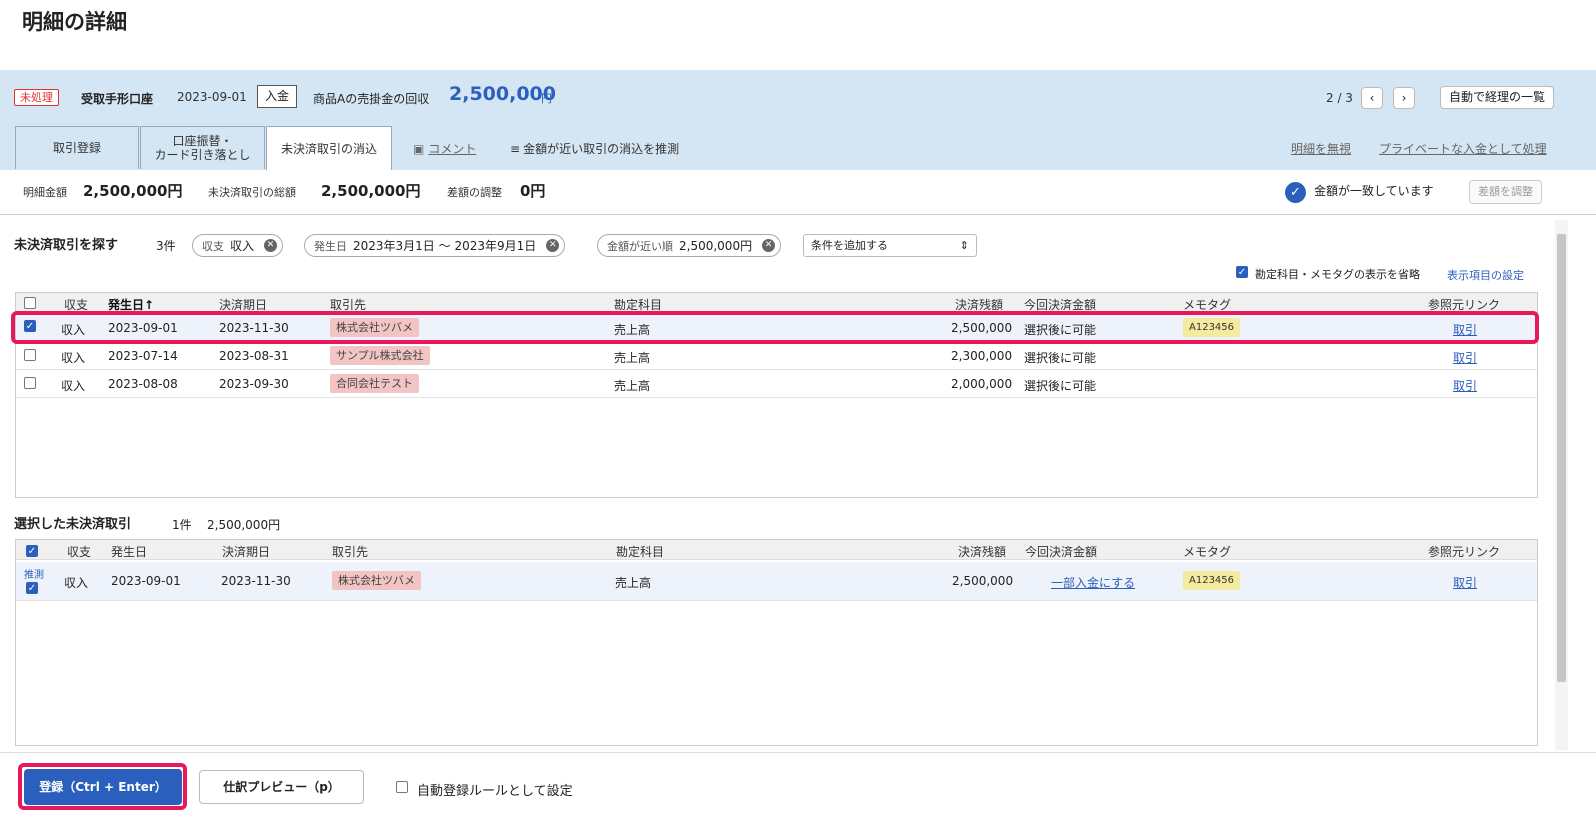 This screenshot has width=1596, height=835. Describe the element at coordinates (133, 191) in the screenshot. I see `statement-amount-value: 2,500,000円` at that location.